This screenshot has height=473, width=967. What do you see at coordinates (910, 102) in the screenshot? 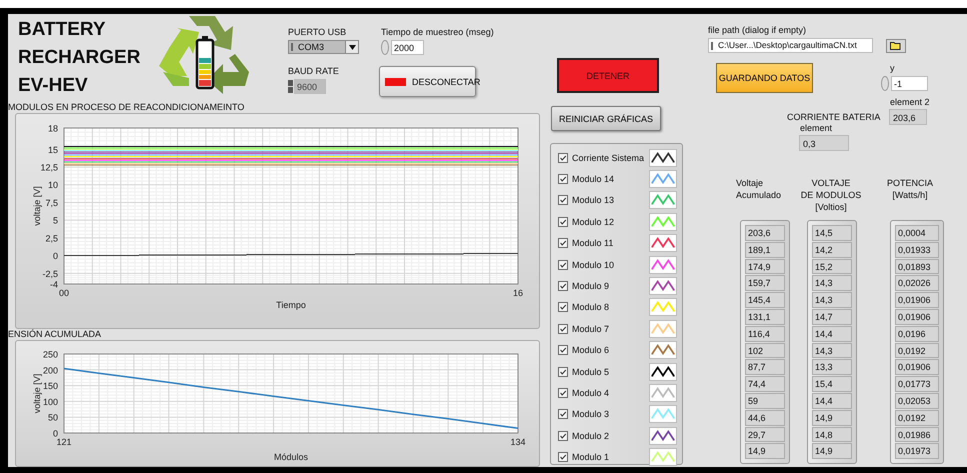
I see `element-2-label: element 2` at bounding box center [910, 102].